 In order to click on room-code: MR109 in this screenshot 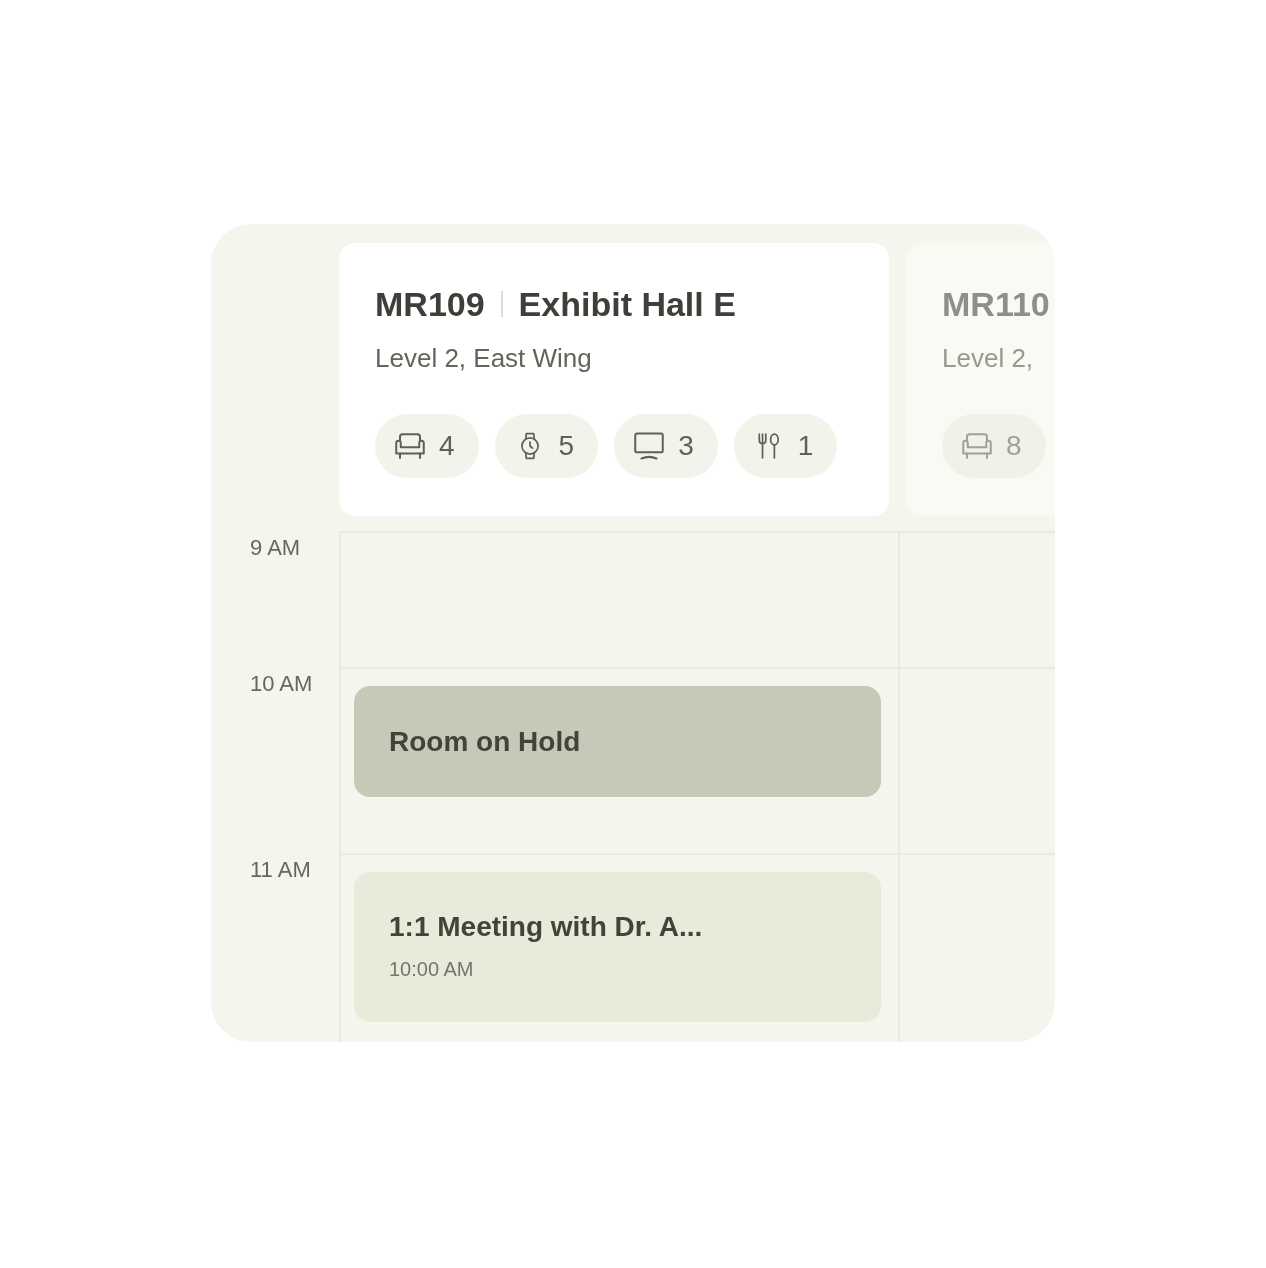, I will do `click(430, 304)`.